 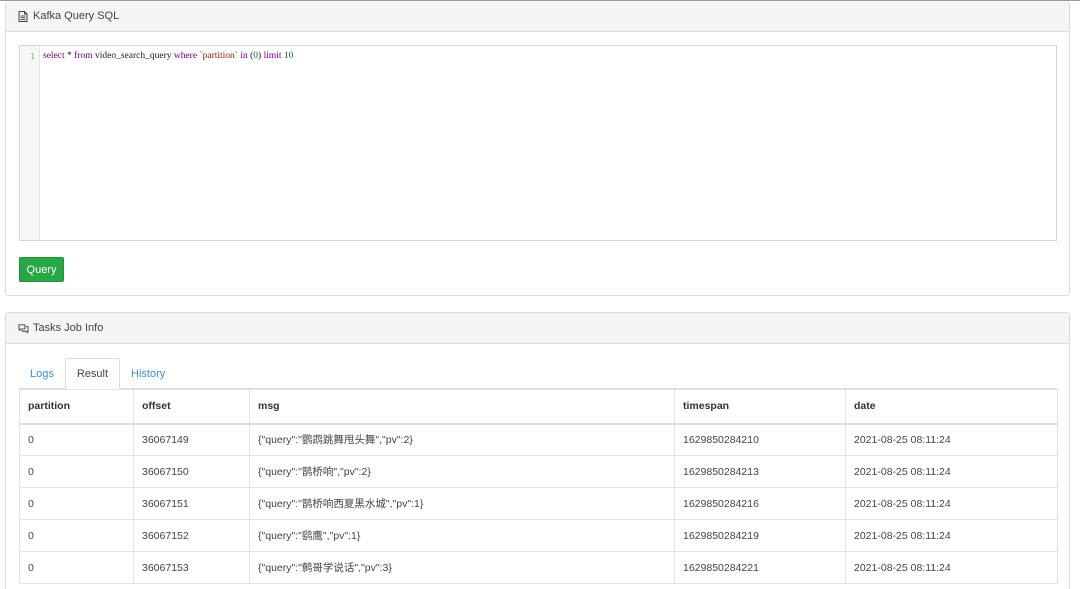 What do you see at coordinates (54, 56) in the screenshot?
I see `sql-token: select` at bounding box center [54, 56].